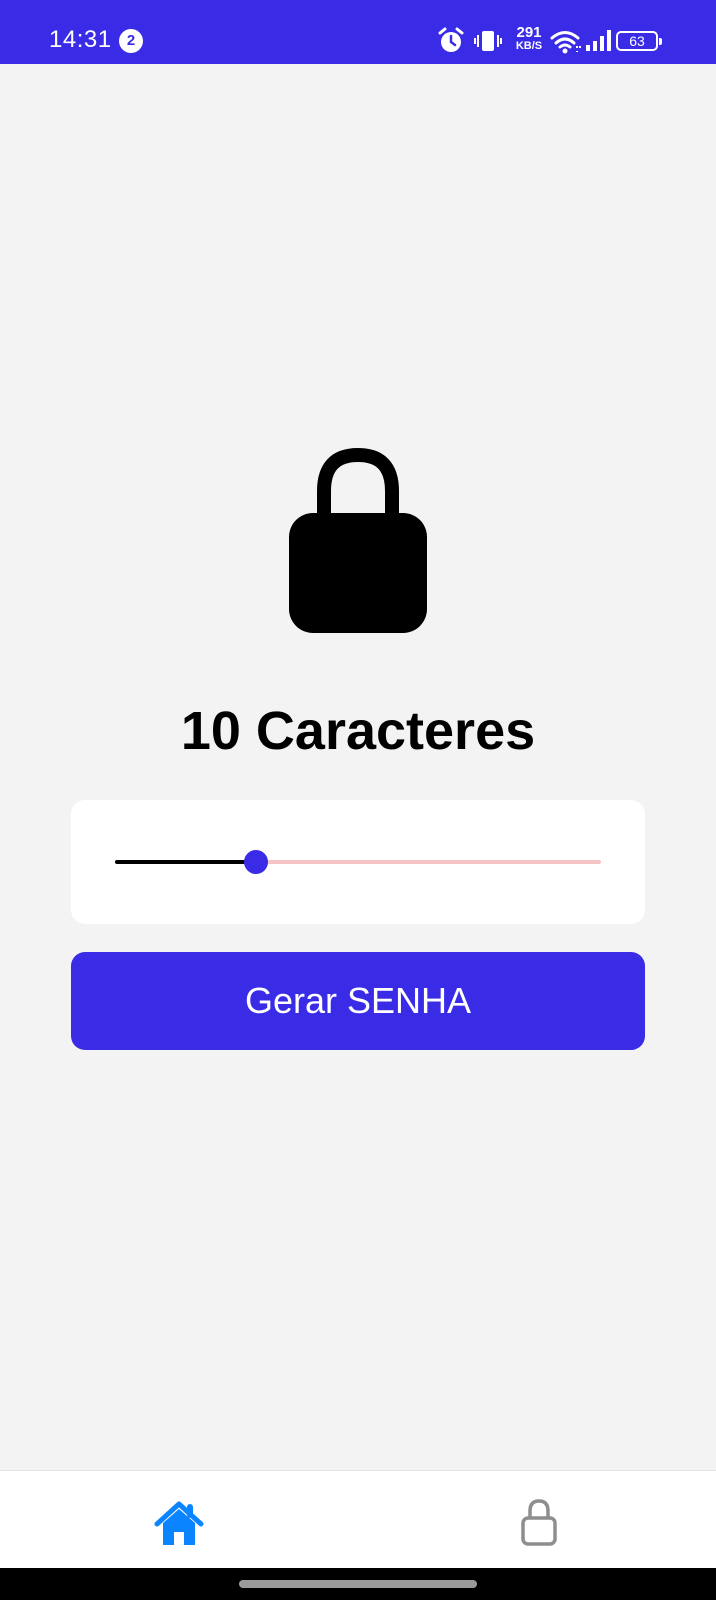  I want to click on status-bar: 14:31 2 291 KB/S 63, so click(358, 32).